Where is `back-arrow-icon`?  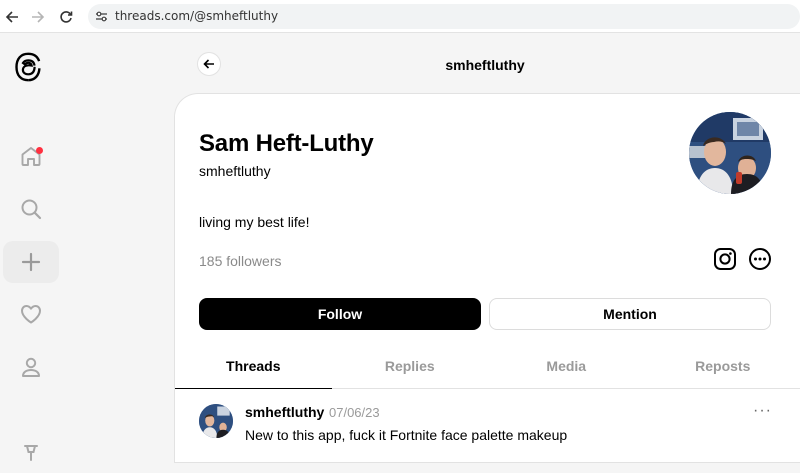 back-arrow-icon is located at coordinates (12, 17).